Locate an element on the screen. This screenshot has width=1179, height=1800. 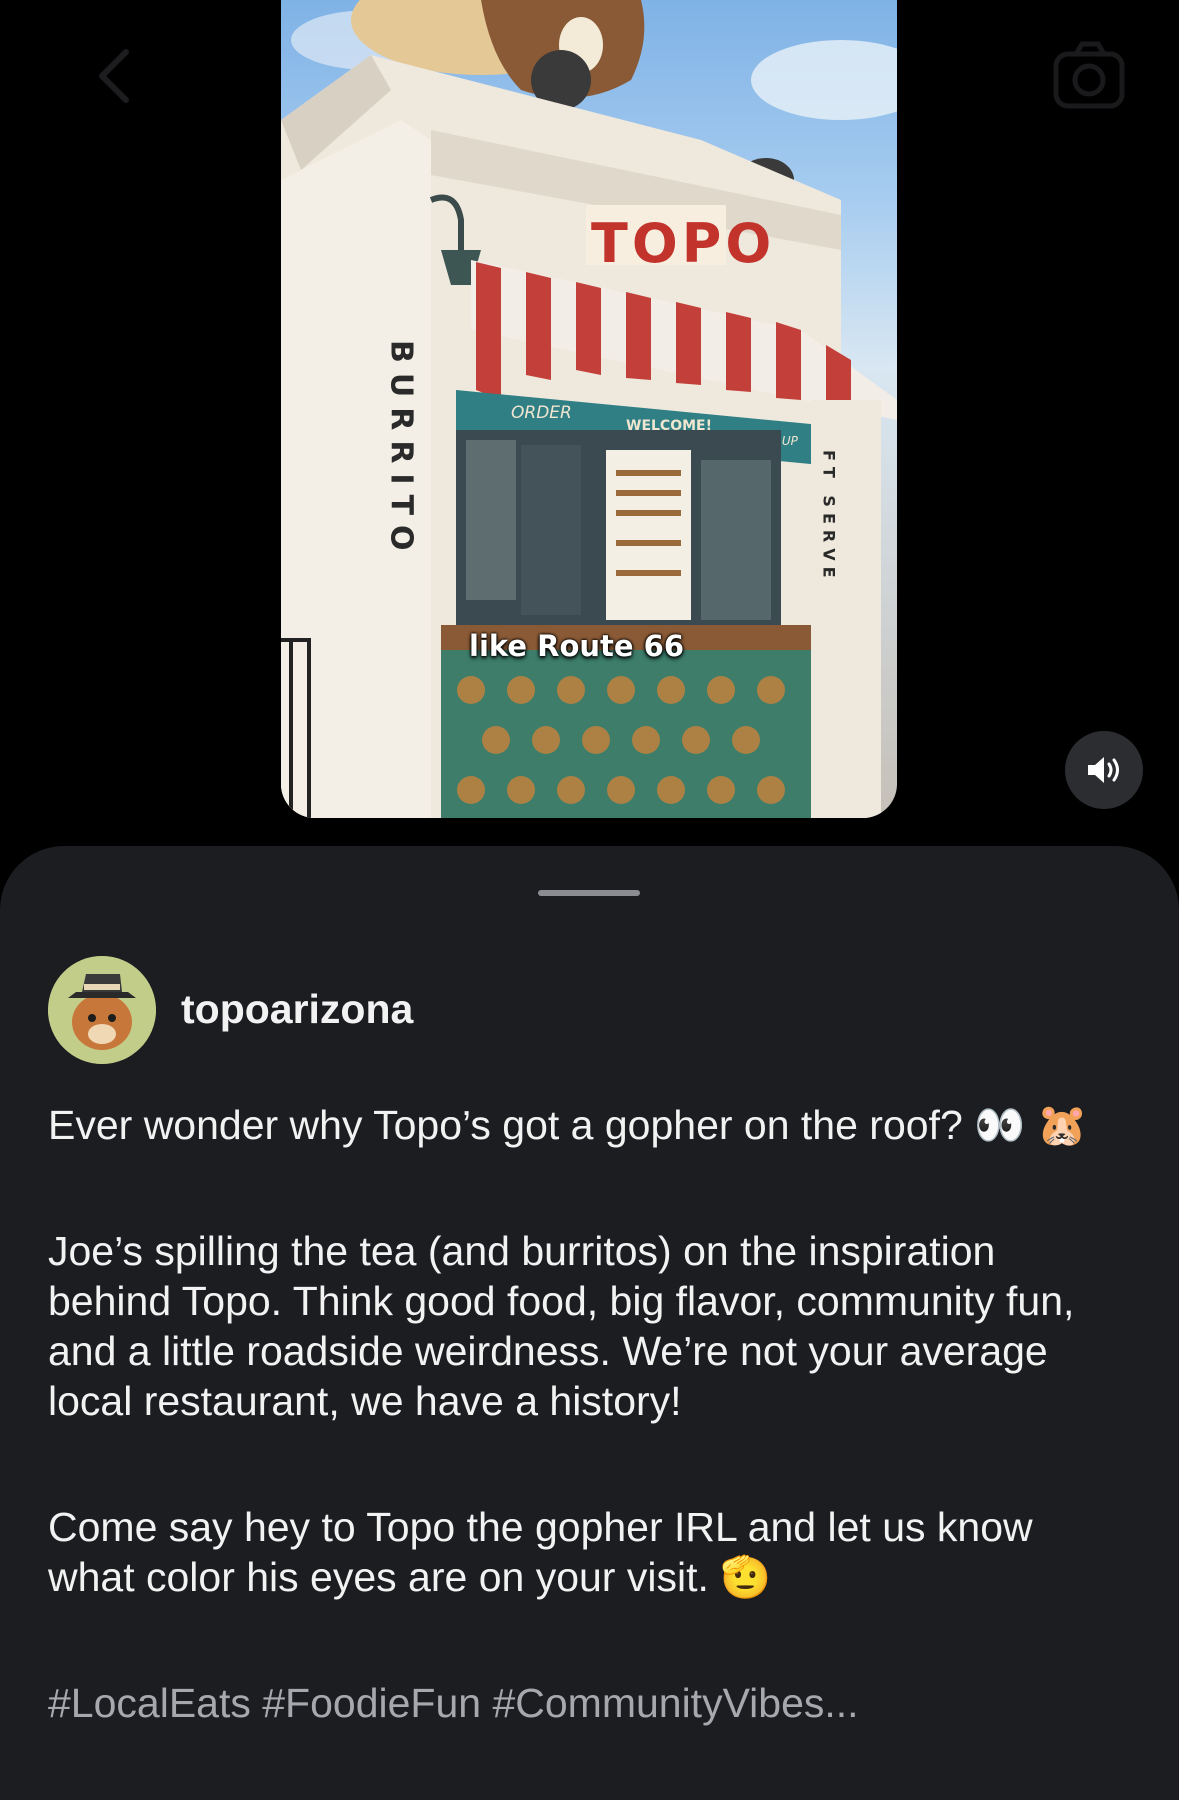
topo-sign: TOPO is located at coordinates (683, 243).